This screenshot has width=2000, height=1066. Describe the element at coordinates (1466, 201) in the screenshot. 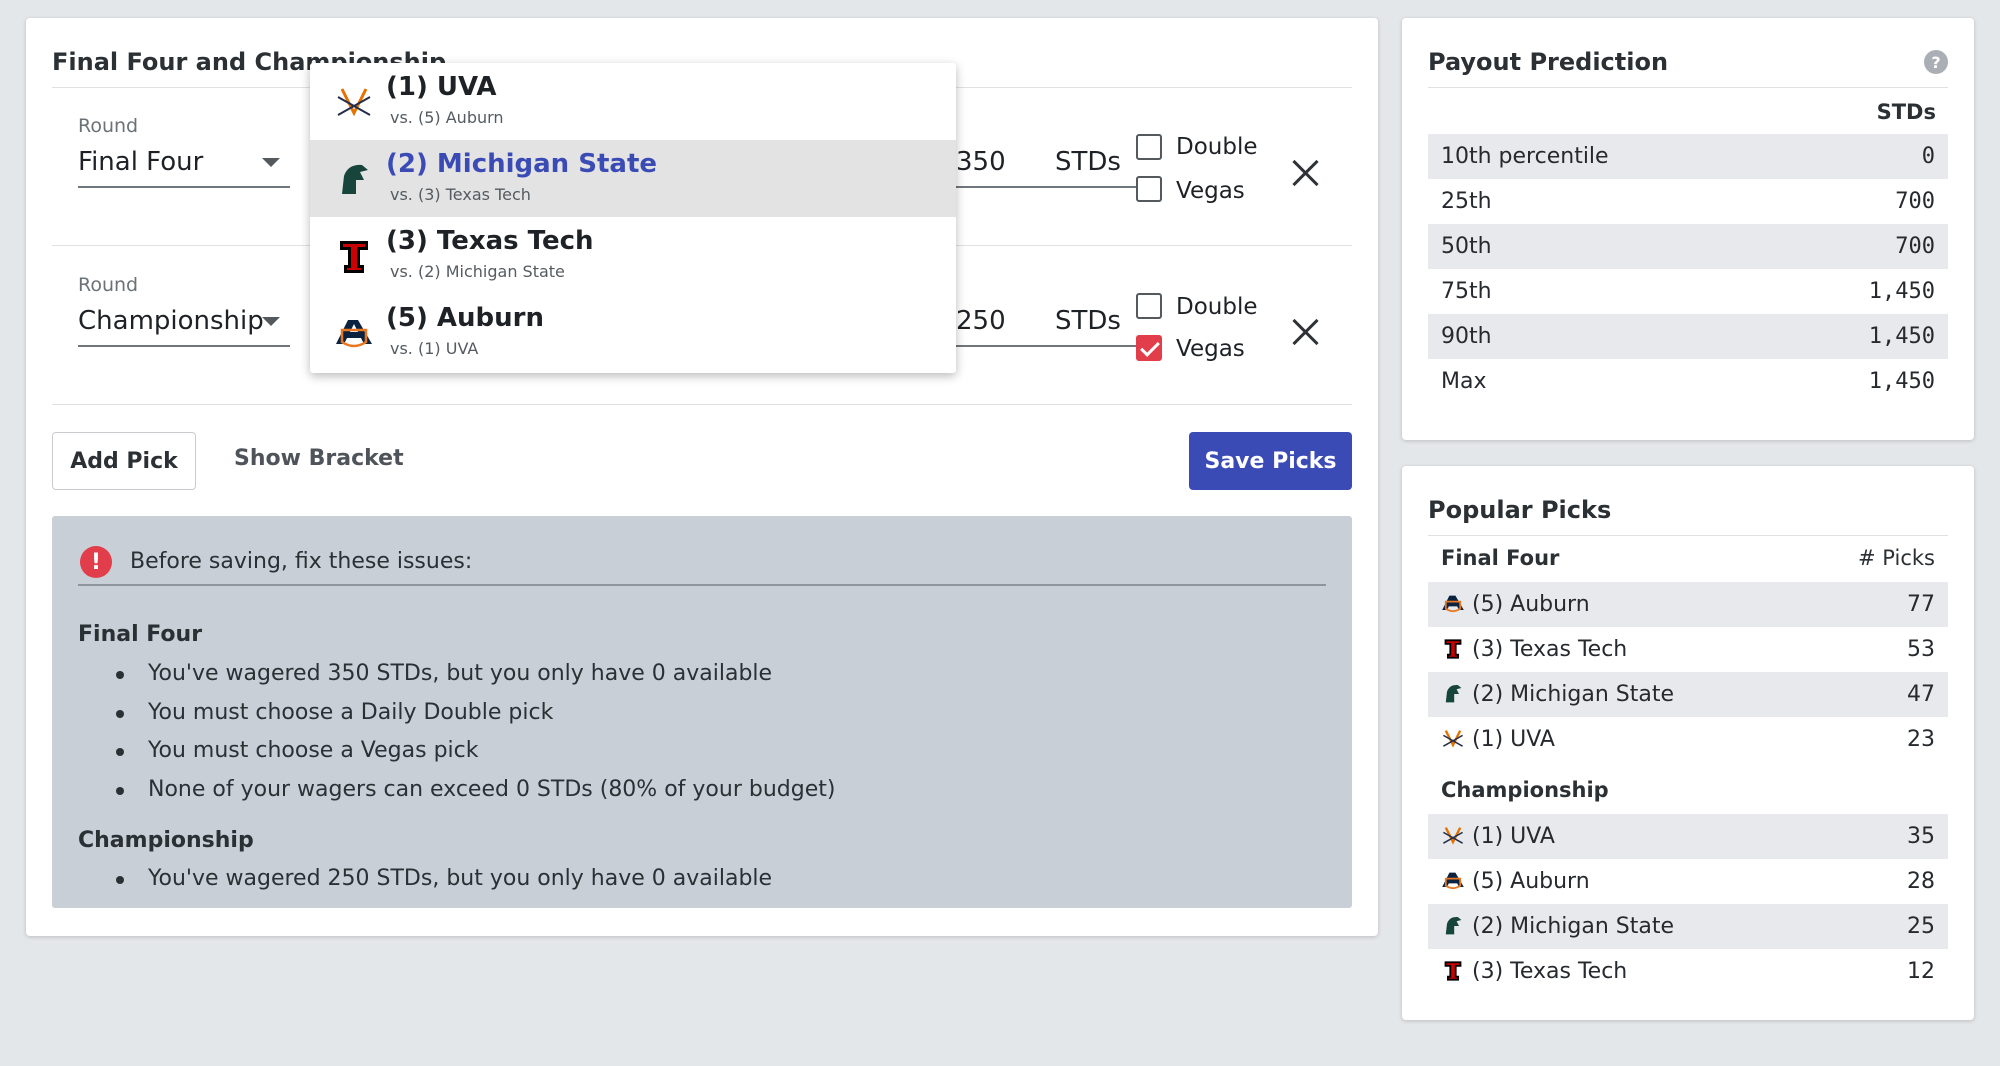

I see `row-label: 25th` at that location.